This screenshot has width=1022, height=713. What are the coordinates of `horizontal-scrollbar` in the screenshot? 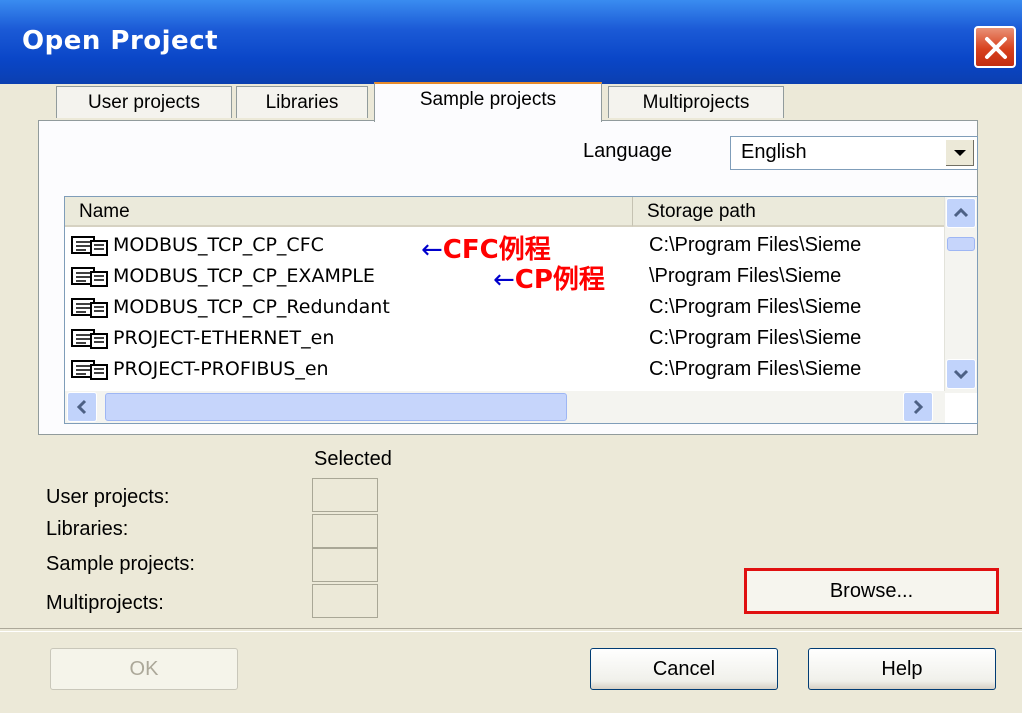 It's located at (505, 407).